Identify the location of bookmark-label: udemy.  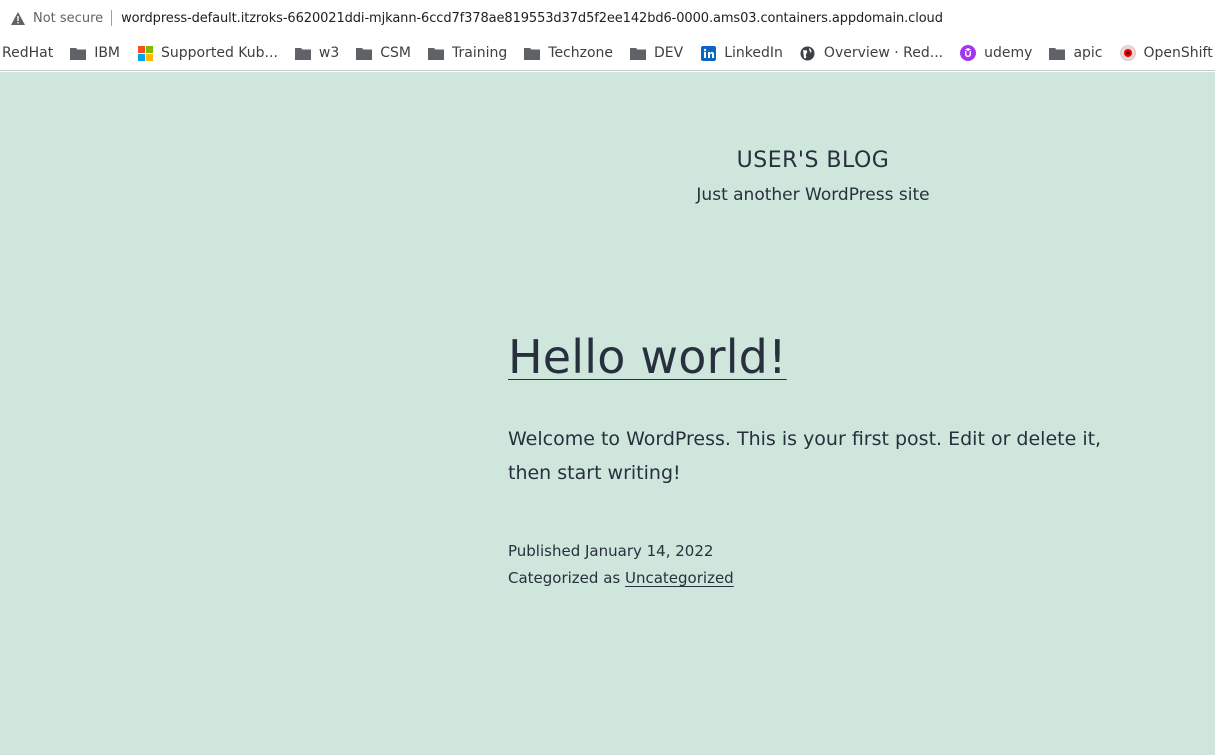
(1008, 53).